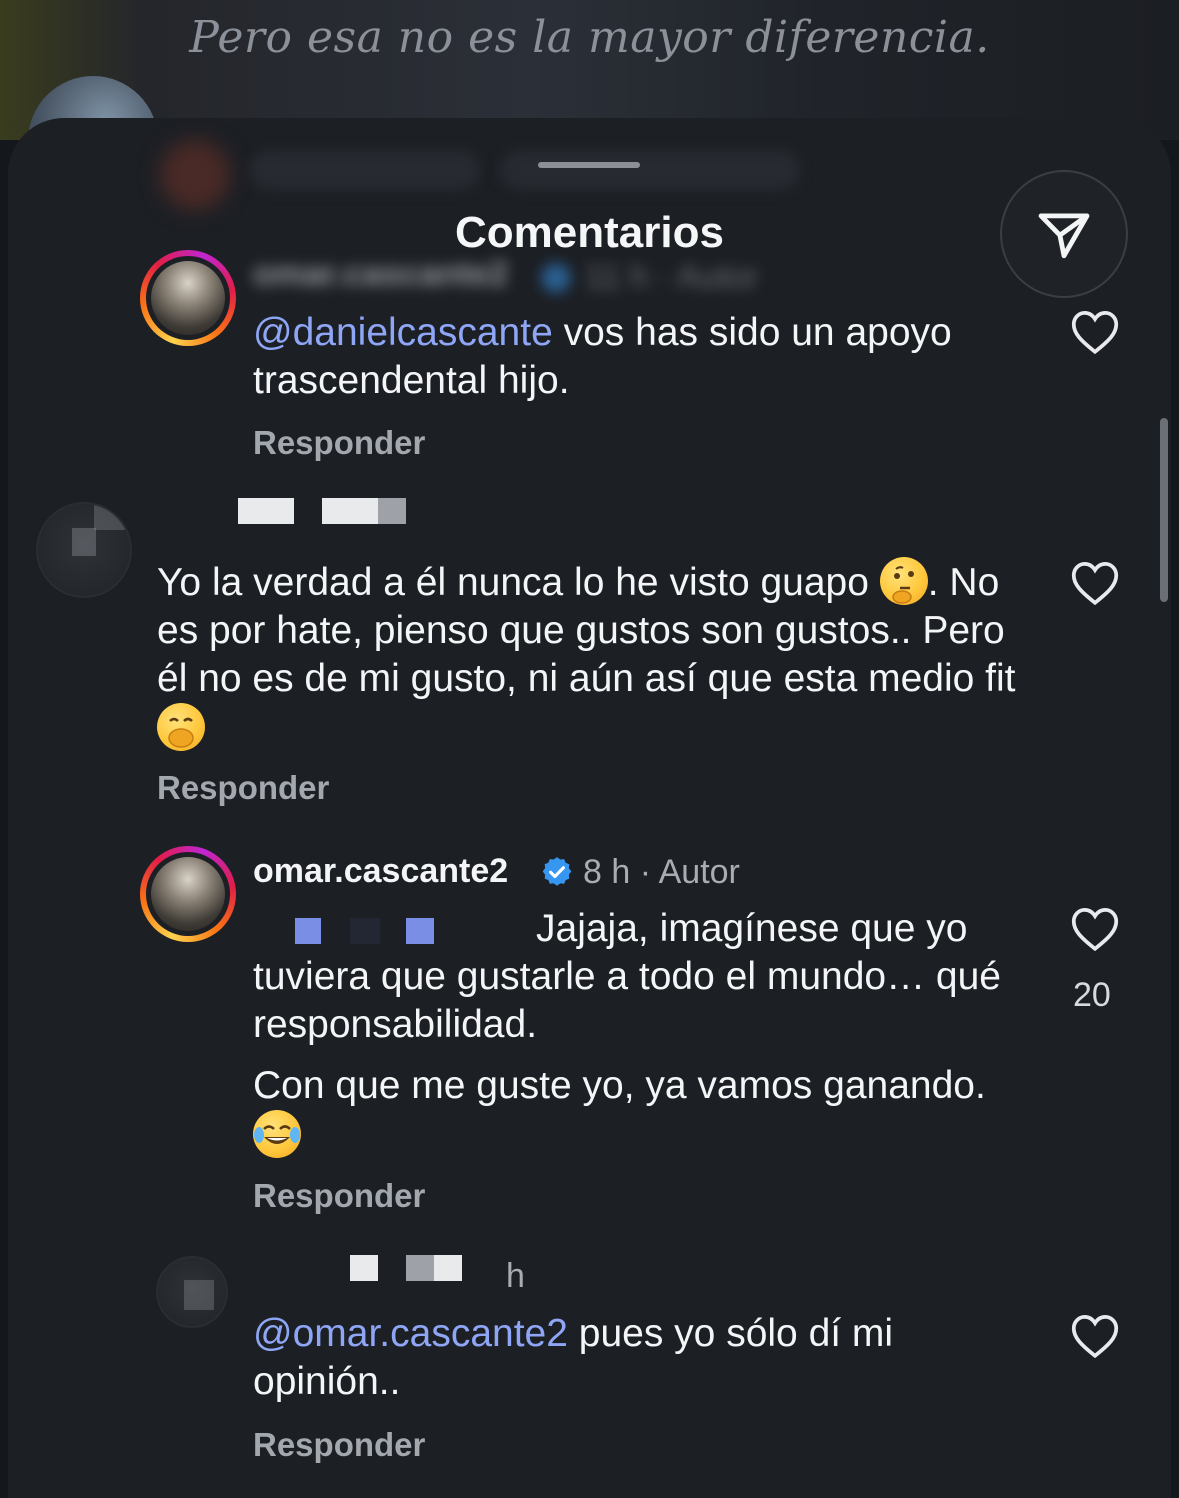 The height and width of the screenshot is (1498, 1179). I want to click on share-button, so click(1064, 234).